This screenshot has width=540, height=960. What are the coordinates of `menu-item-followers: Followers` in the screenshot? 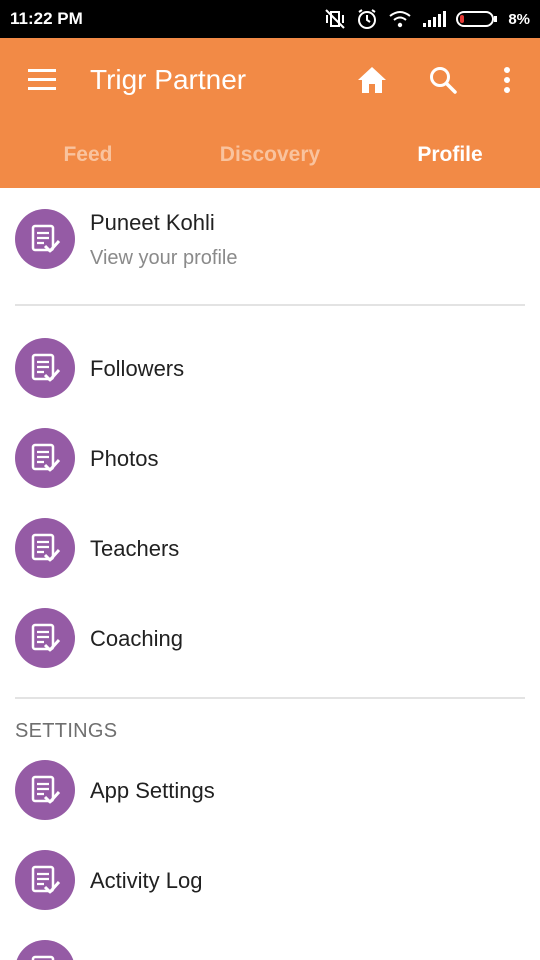 It's located at (270, 368).